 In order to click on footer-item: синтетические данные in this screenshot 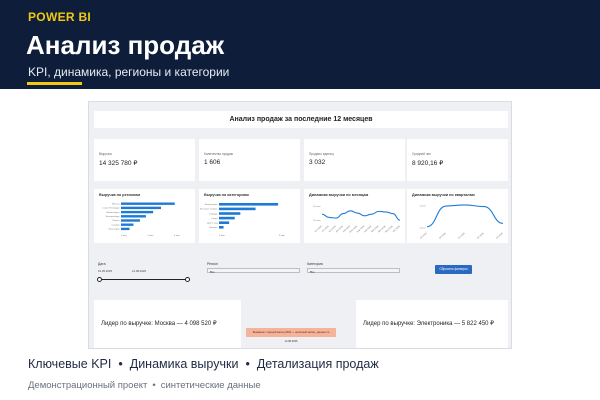, I will do `click(210, 385)`.